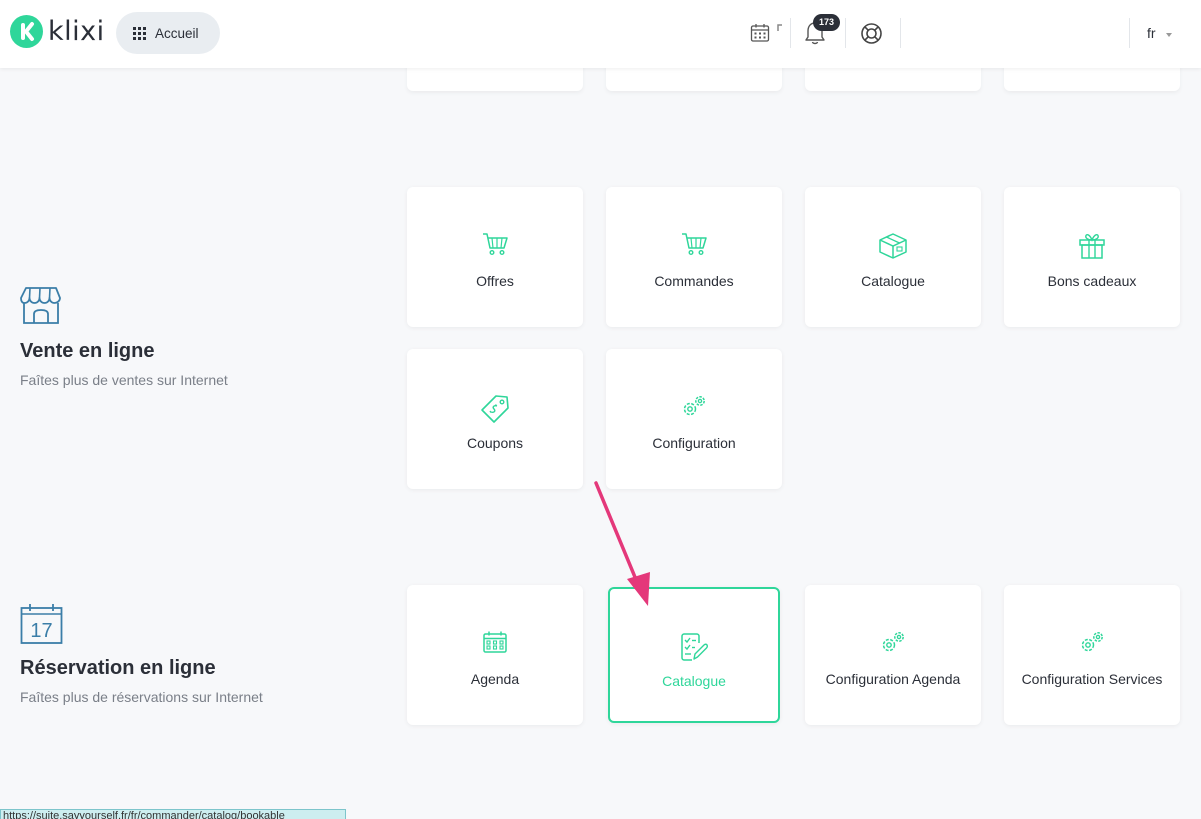 The width and height of the screenshot is (1201, 819). What do you see at coordinates (1169, 35) in the screenshot?
I see `chevron-down-icon` at bounding box center [1169, 35].